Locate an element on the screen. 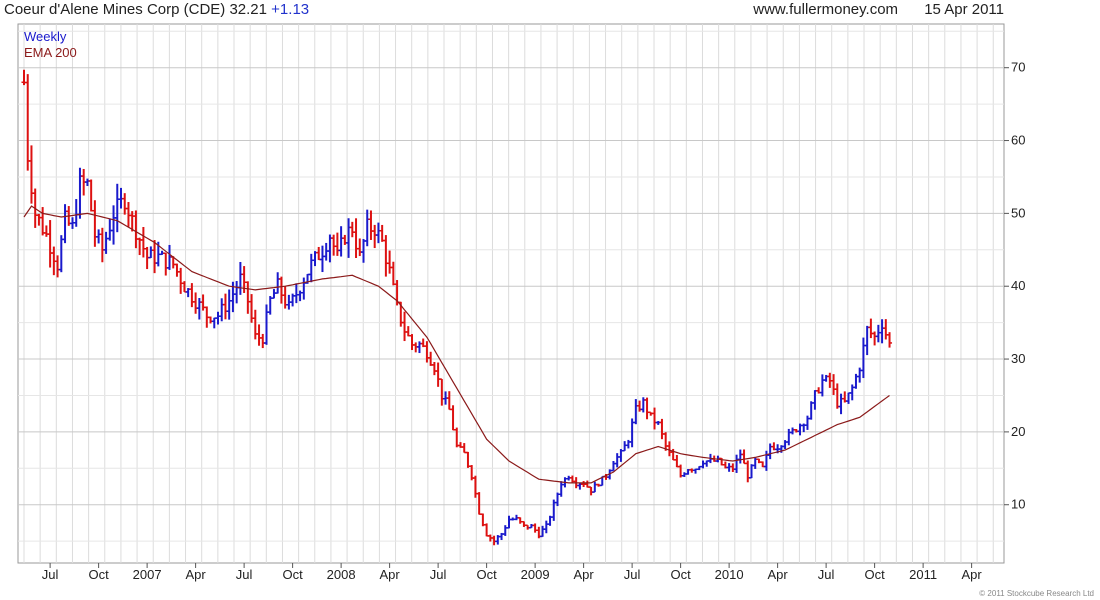  y-tick-label: 50 is located at coordinates (1018, 212).